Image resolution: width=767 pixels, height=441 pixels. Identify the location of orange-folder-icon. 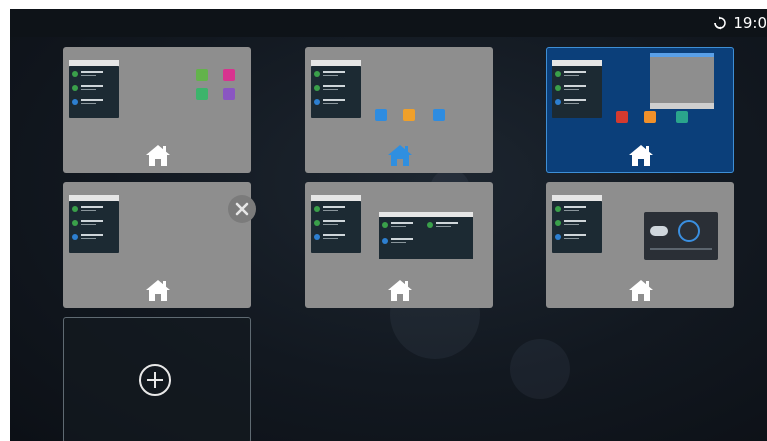
(409, 115).